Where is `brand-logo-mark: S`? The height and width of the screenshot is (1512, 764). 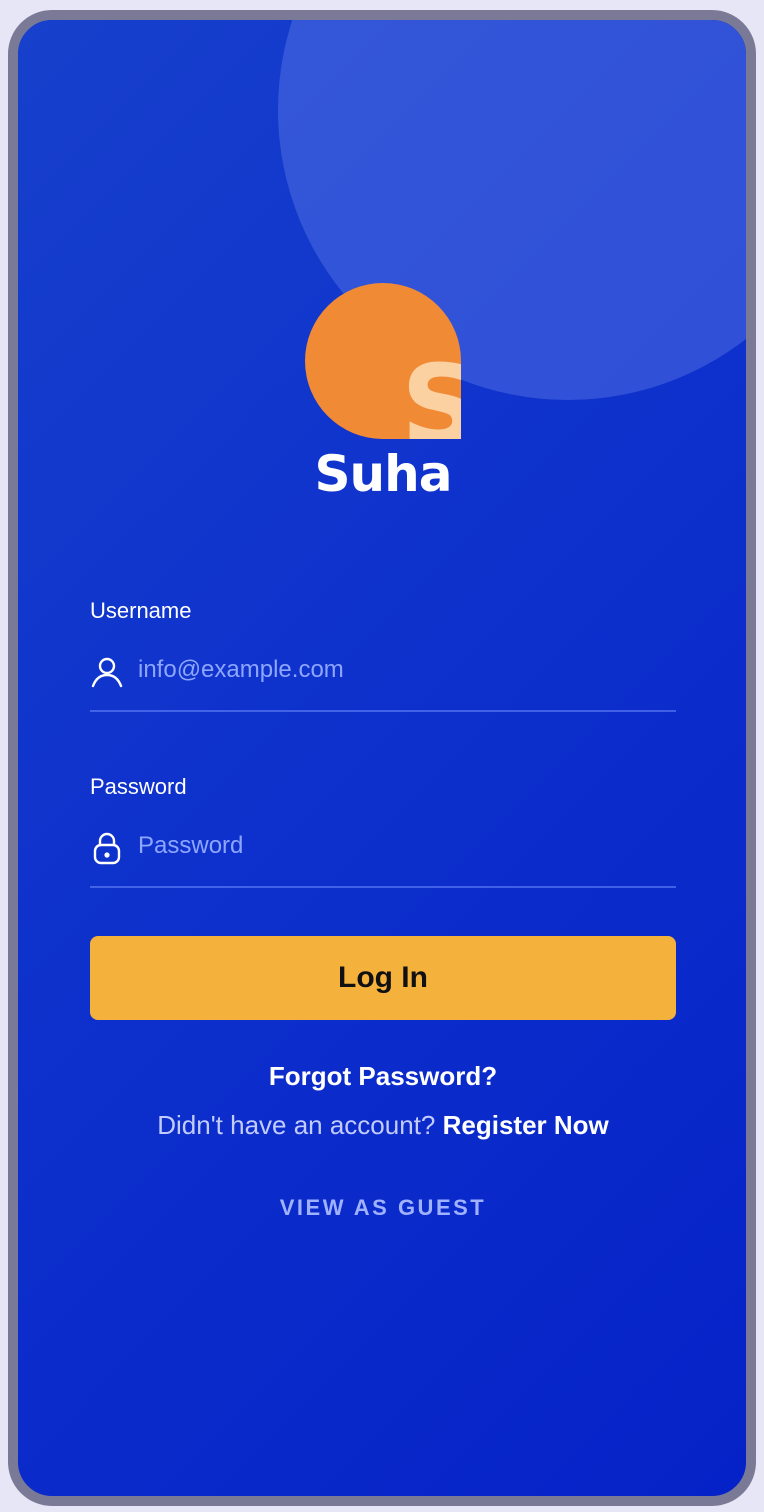
brand-logo-mark: S is located at coordinates (383, 361).